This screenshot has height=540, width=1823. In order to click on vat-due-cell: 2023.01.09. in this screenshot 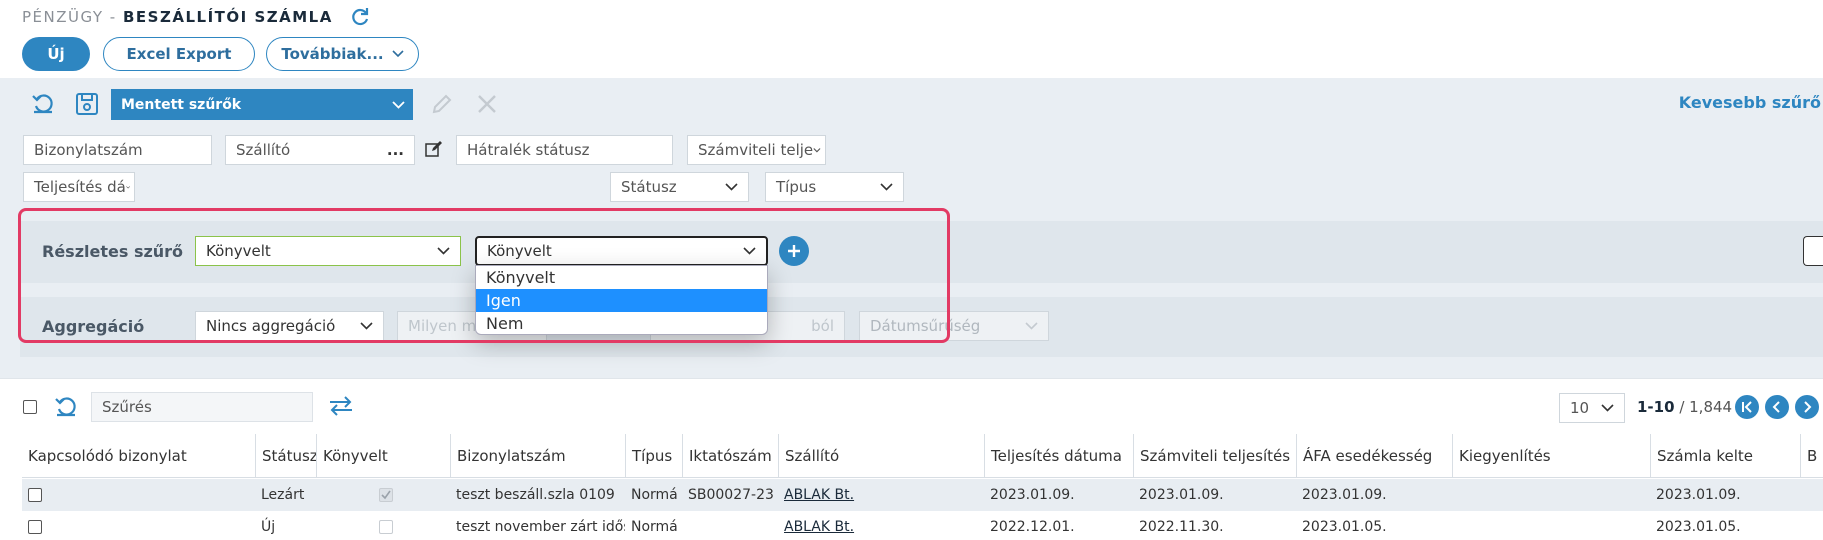, I will do `click(1344, 495)`.